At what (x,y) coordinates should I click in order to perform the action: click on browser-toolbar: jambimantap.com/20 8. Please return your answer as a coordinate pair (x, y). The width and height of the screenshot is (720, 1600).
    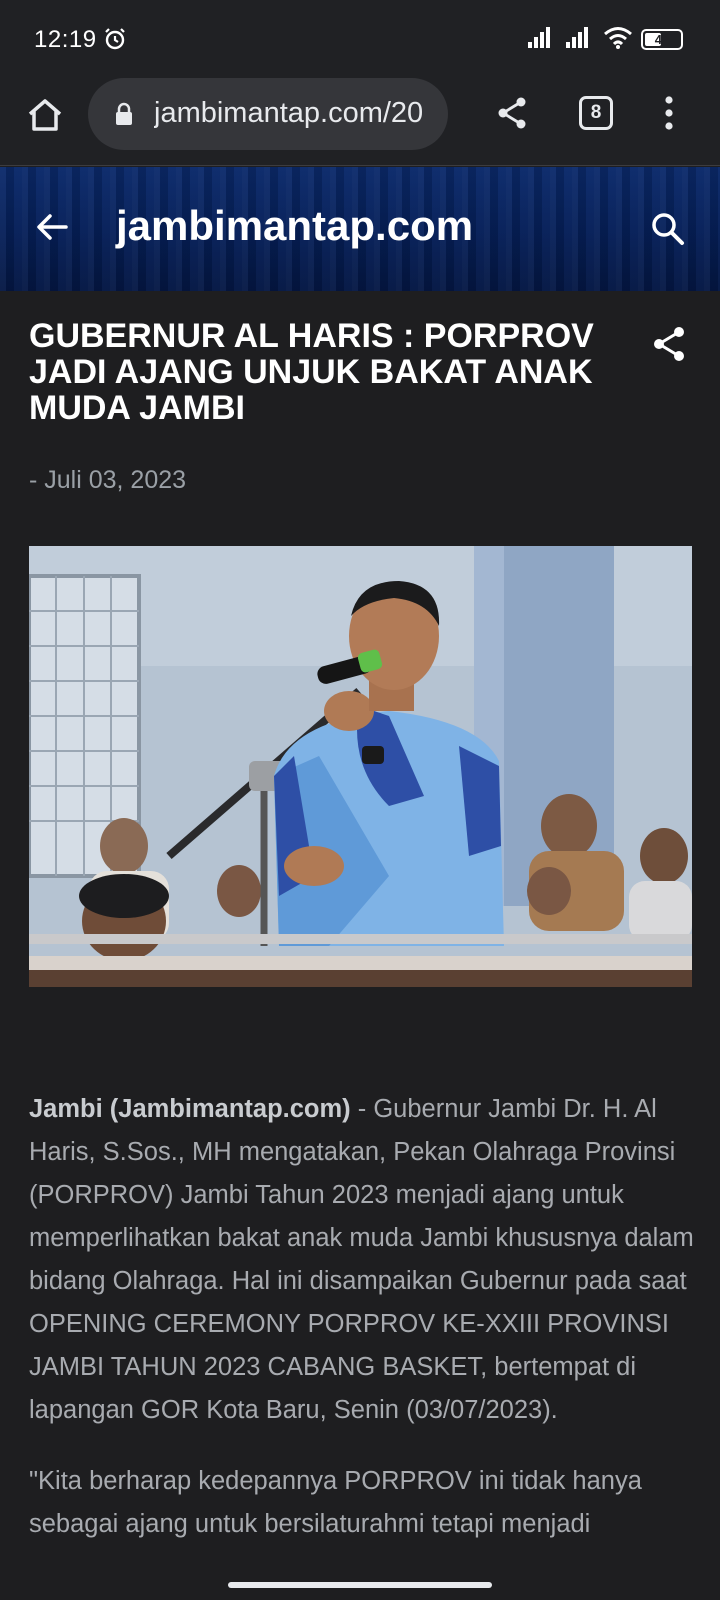
    Looking at the image, I should click on (360, 122).